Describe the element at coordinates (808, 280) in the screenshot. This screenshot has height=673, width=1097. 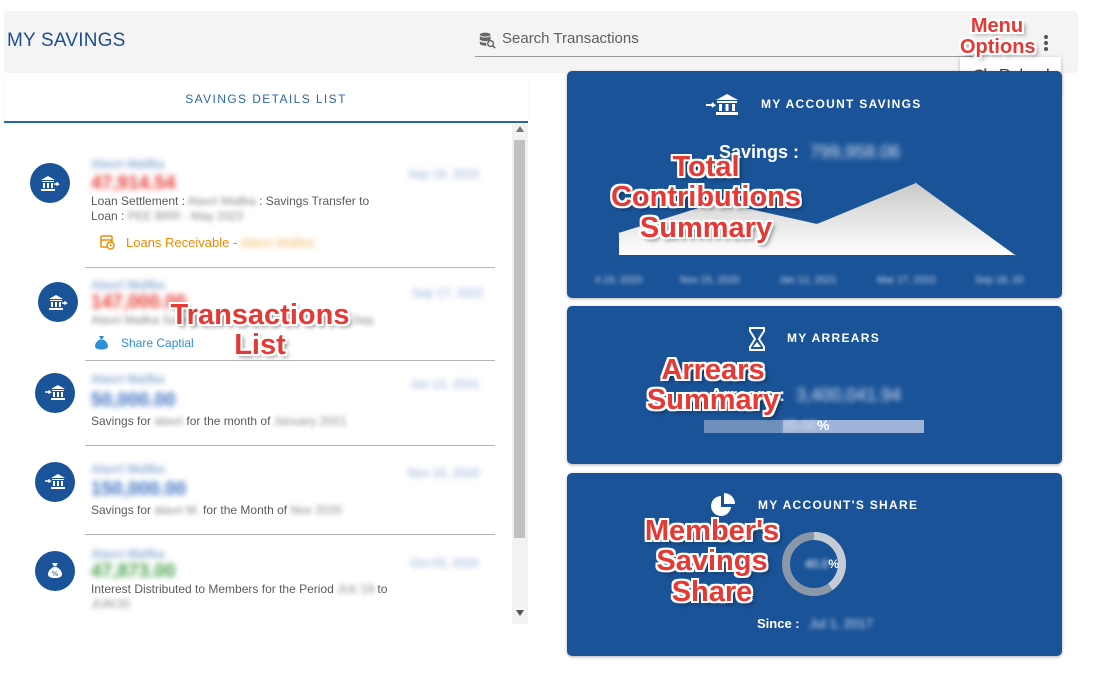
I see `chart-x-tick: Jan 12, 2021` at that location.